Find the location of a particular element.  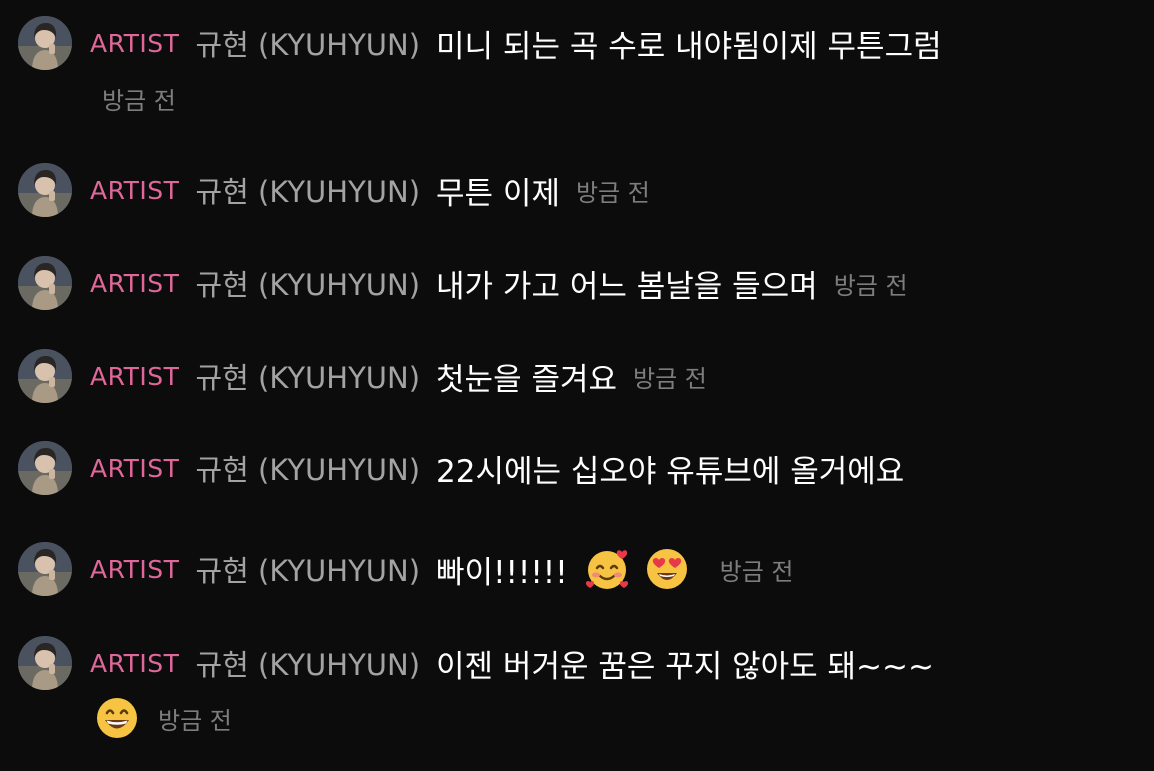

message-text: 무튼 이제 is located at coordinates (498, 193).